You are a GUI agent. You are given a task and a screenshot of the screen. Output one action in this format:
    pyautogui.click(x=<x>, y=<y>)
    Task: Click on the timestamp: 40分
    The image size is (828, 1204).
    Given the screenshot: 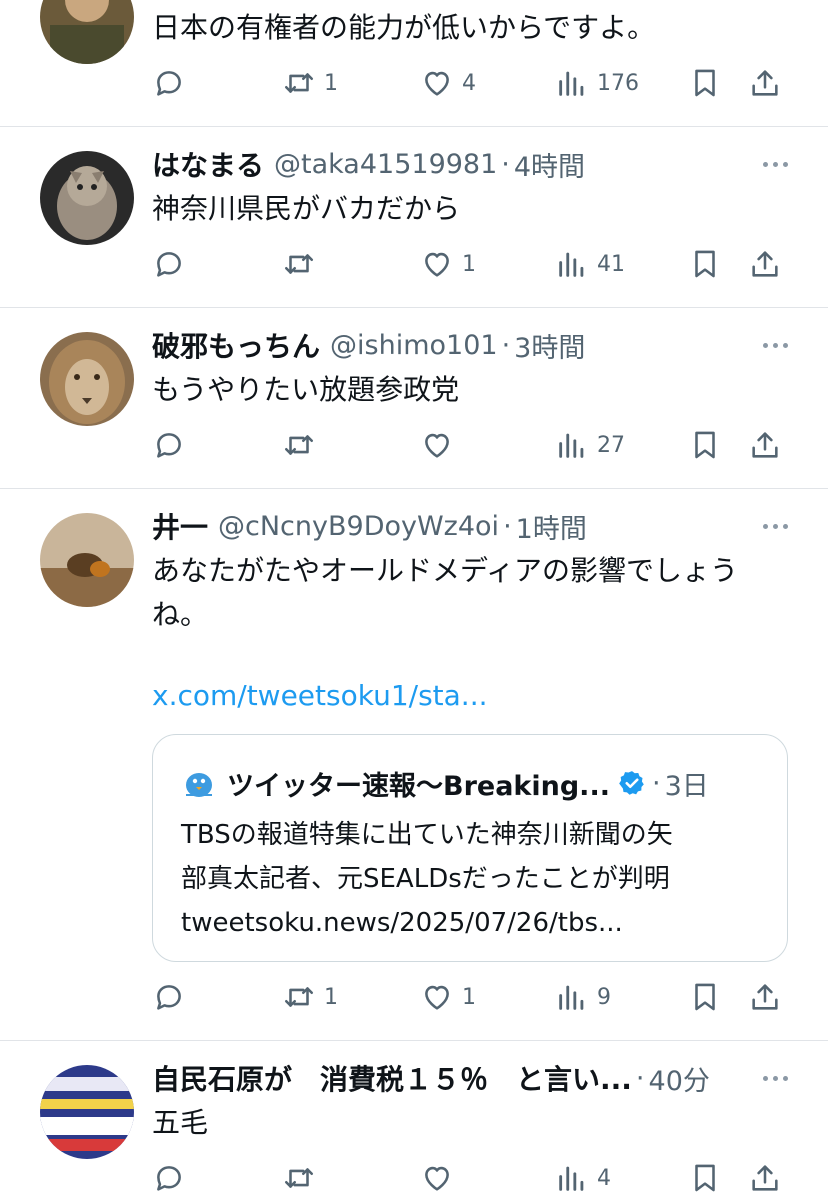 What is the action you would take?
    pyautogui.click(x=679, y=1078)
    